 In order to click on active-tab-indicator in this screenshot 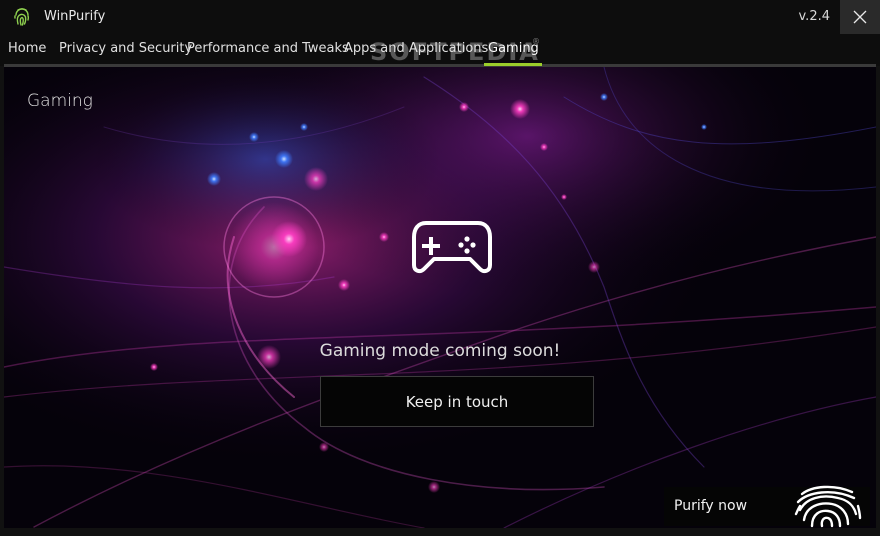, I will do `click(513, 64)`.